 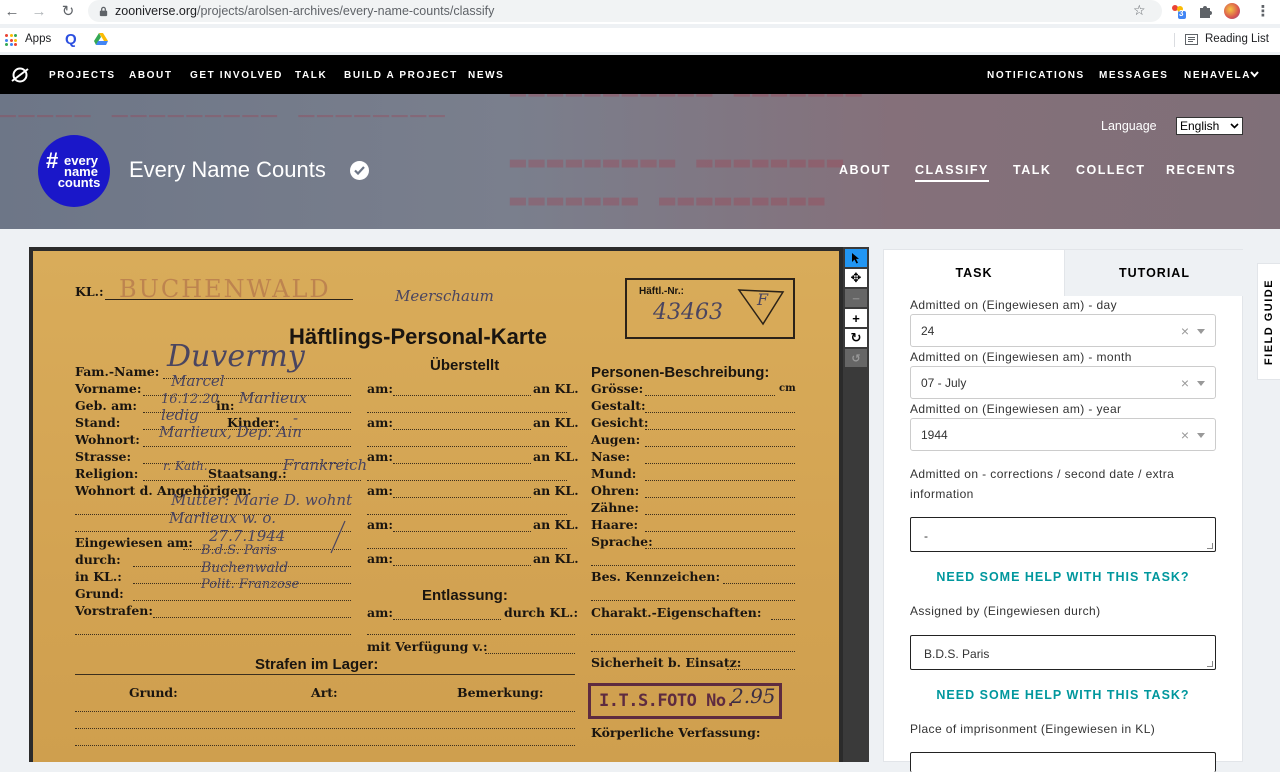 What do you see at coordinates (856, 298) in the screenshot?
I see `zoom-out-icon: −` at bounding box center [856, 298].